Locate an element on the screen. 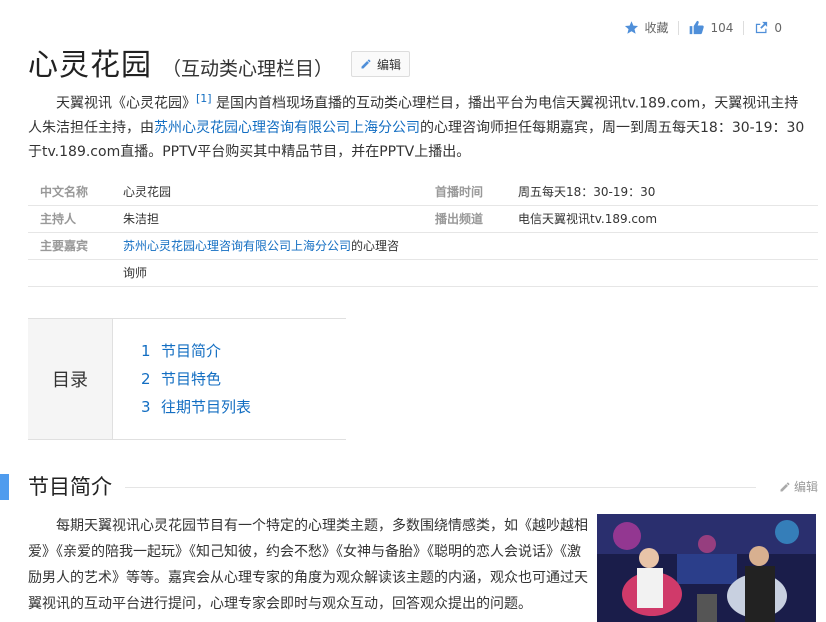  page-title: 心灵花园 is located at coordinates (90, 65).